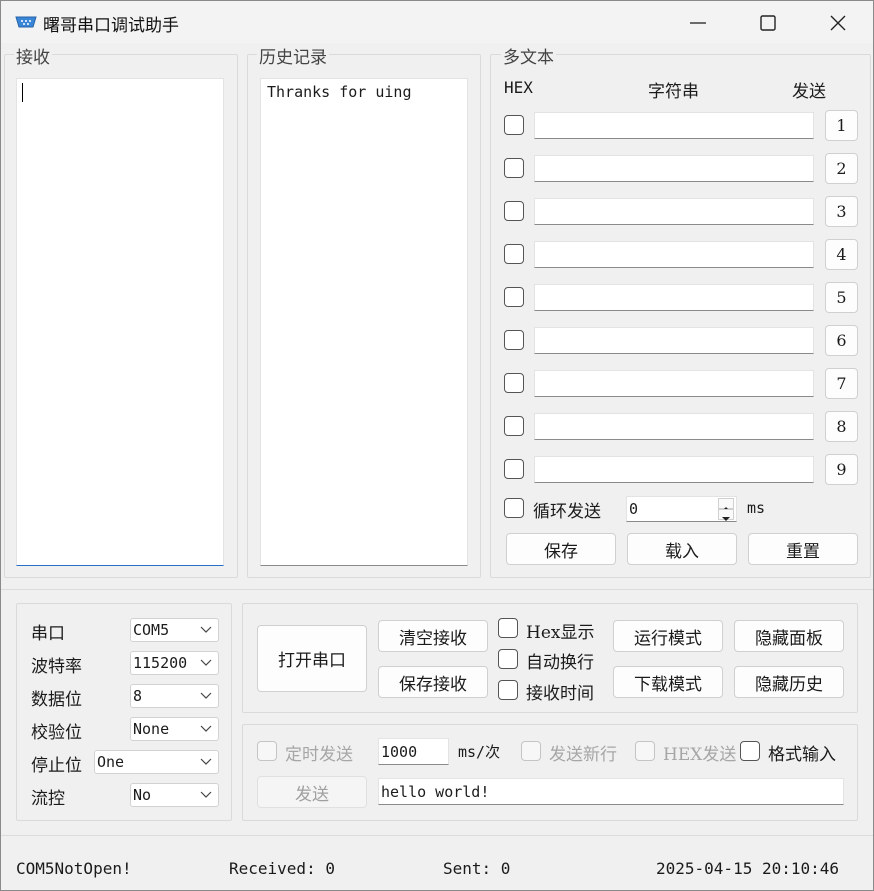 The width and height of the screenshot is (874, 891). I want to click on databits-label: 数据位, so click(56, 700).